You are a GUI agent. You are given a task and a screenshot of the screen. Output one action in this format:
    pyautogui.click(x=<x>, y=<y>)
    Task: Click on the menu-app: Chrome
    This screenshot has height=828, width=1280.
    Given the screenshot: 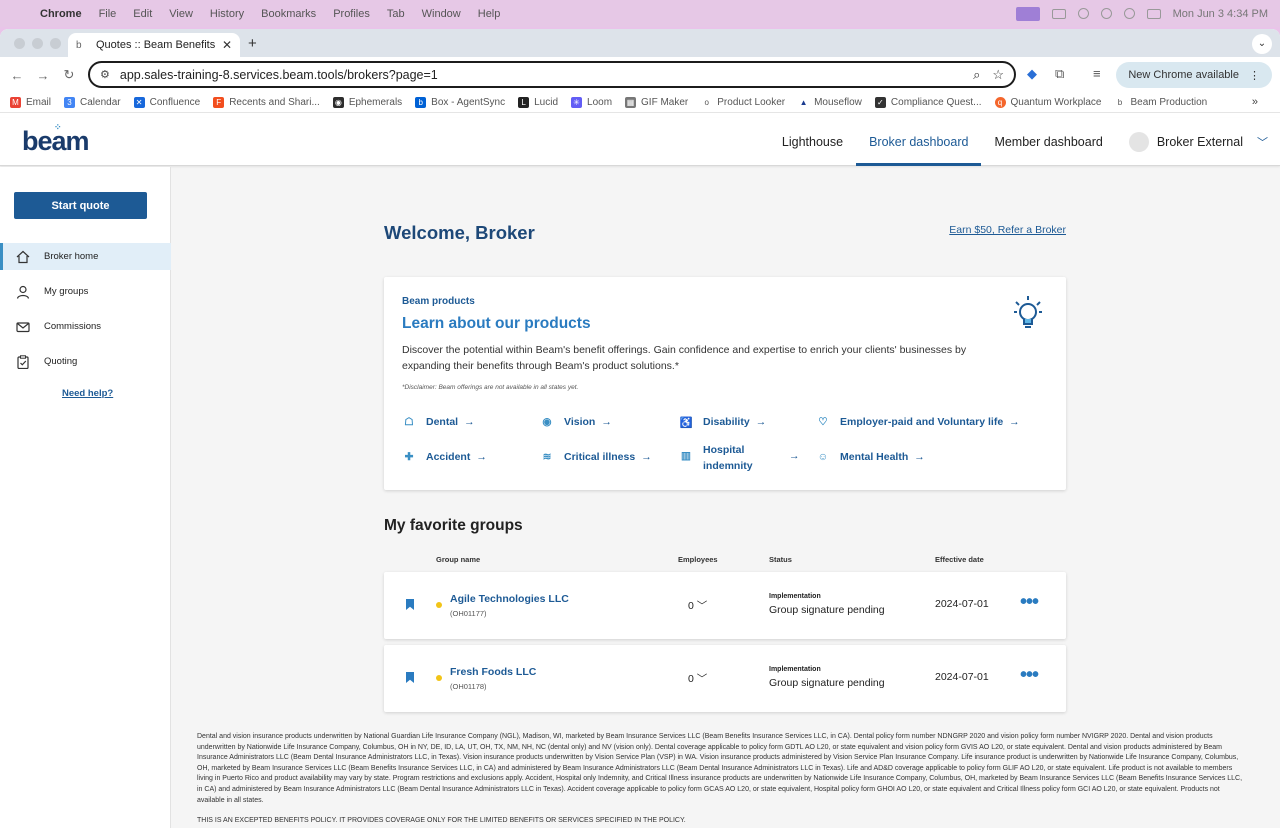 What is the action you would take?
    pyautogui.click(x=61, y=14)
    